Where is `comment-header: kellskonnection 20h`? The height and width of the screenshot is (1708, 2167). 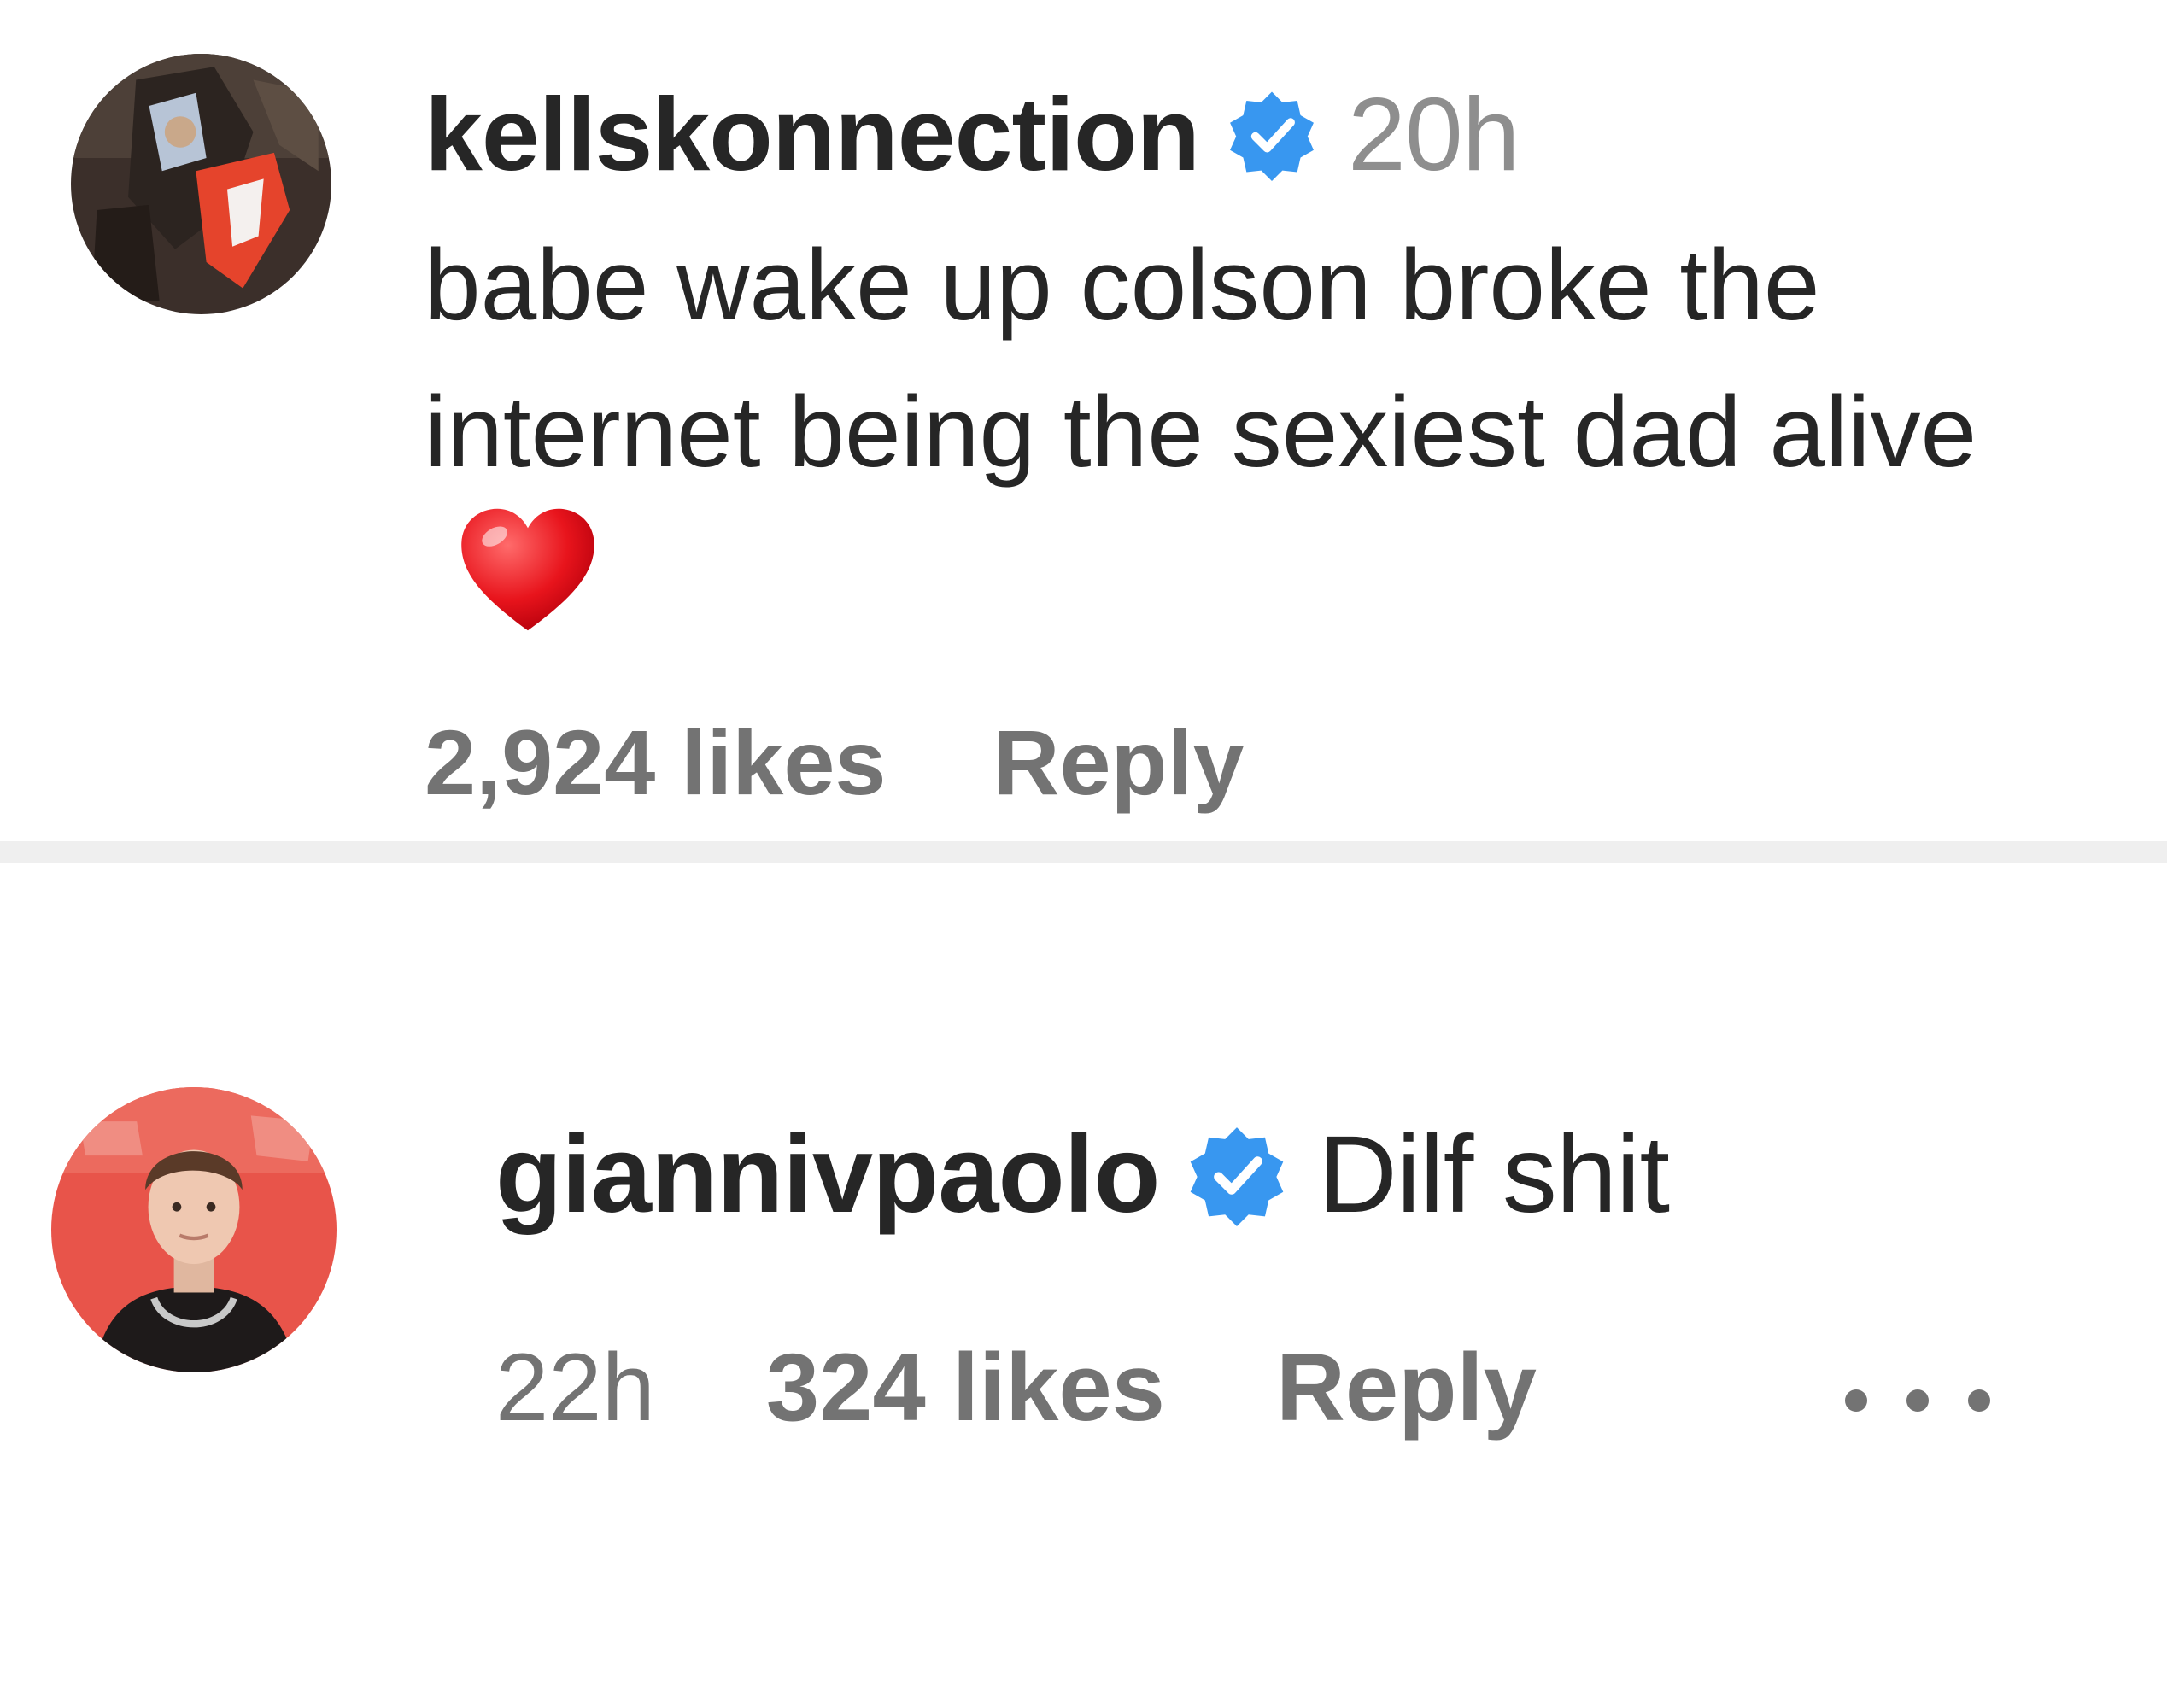 comment-header: kellskonnection 20h is located at coordinates (973, 134).